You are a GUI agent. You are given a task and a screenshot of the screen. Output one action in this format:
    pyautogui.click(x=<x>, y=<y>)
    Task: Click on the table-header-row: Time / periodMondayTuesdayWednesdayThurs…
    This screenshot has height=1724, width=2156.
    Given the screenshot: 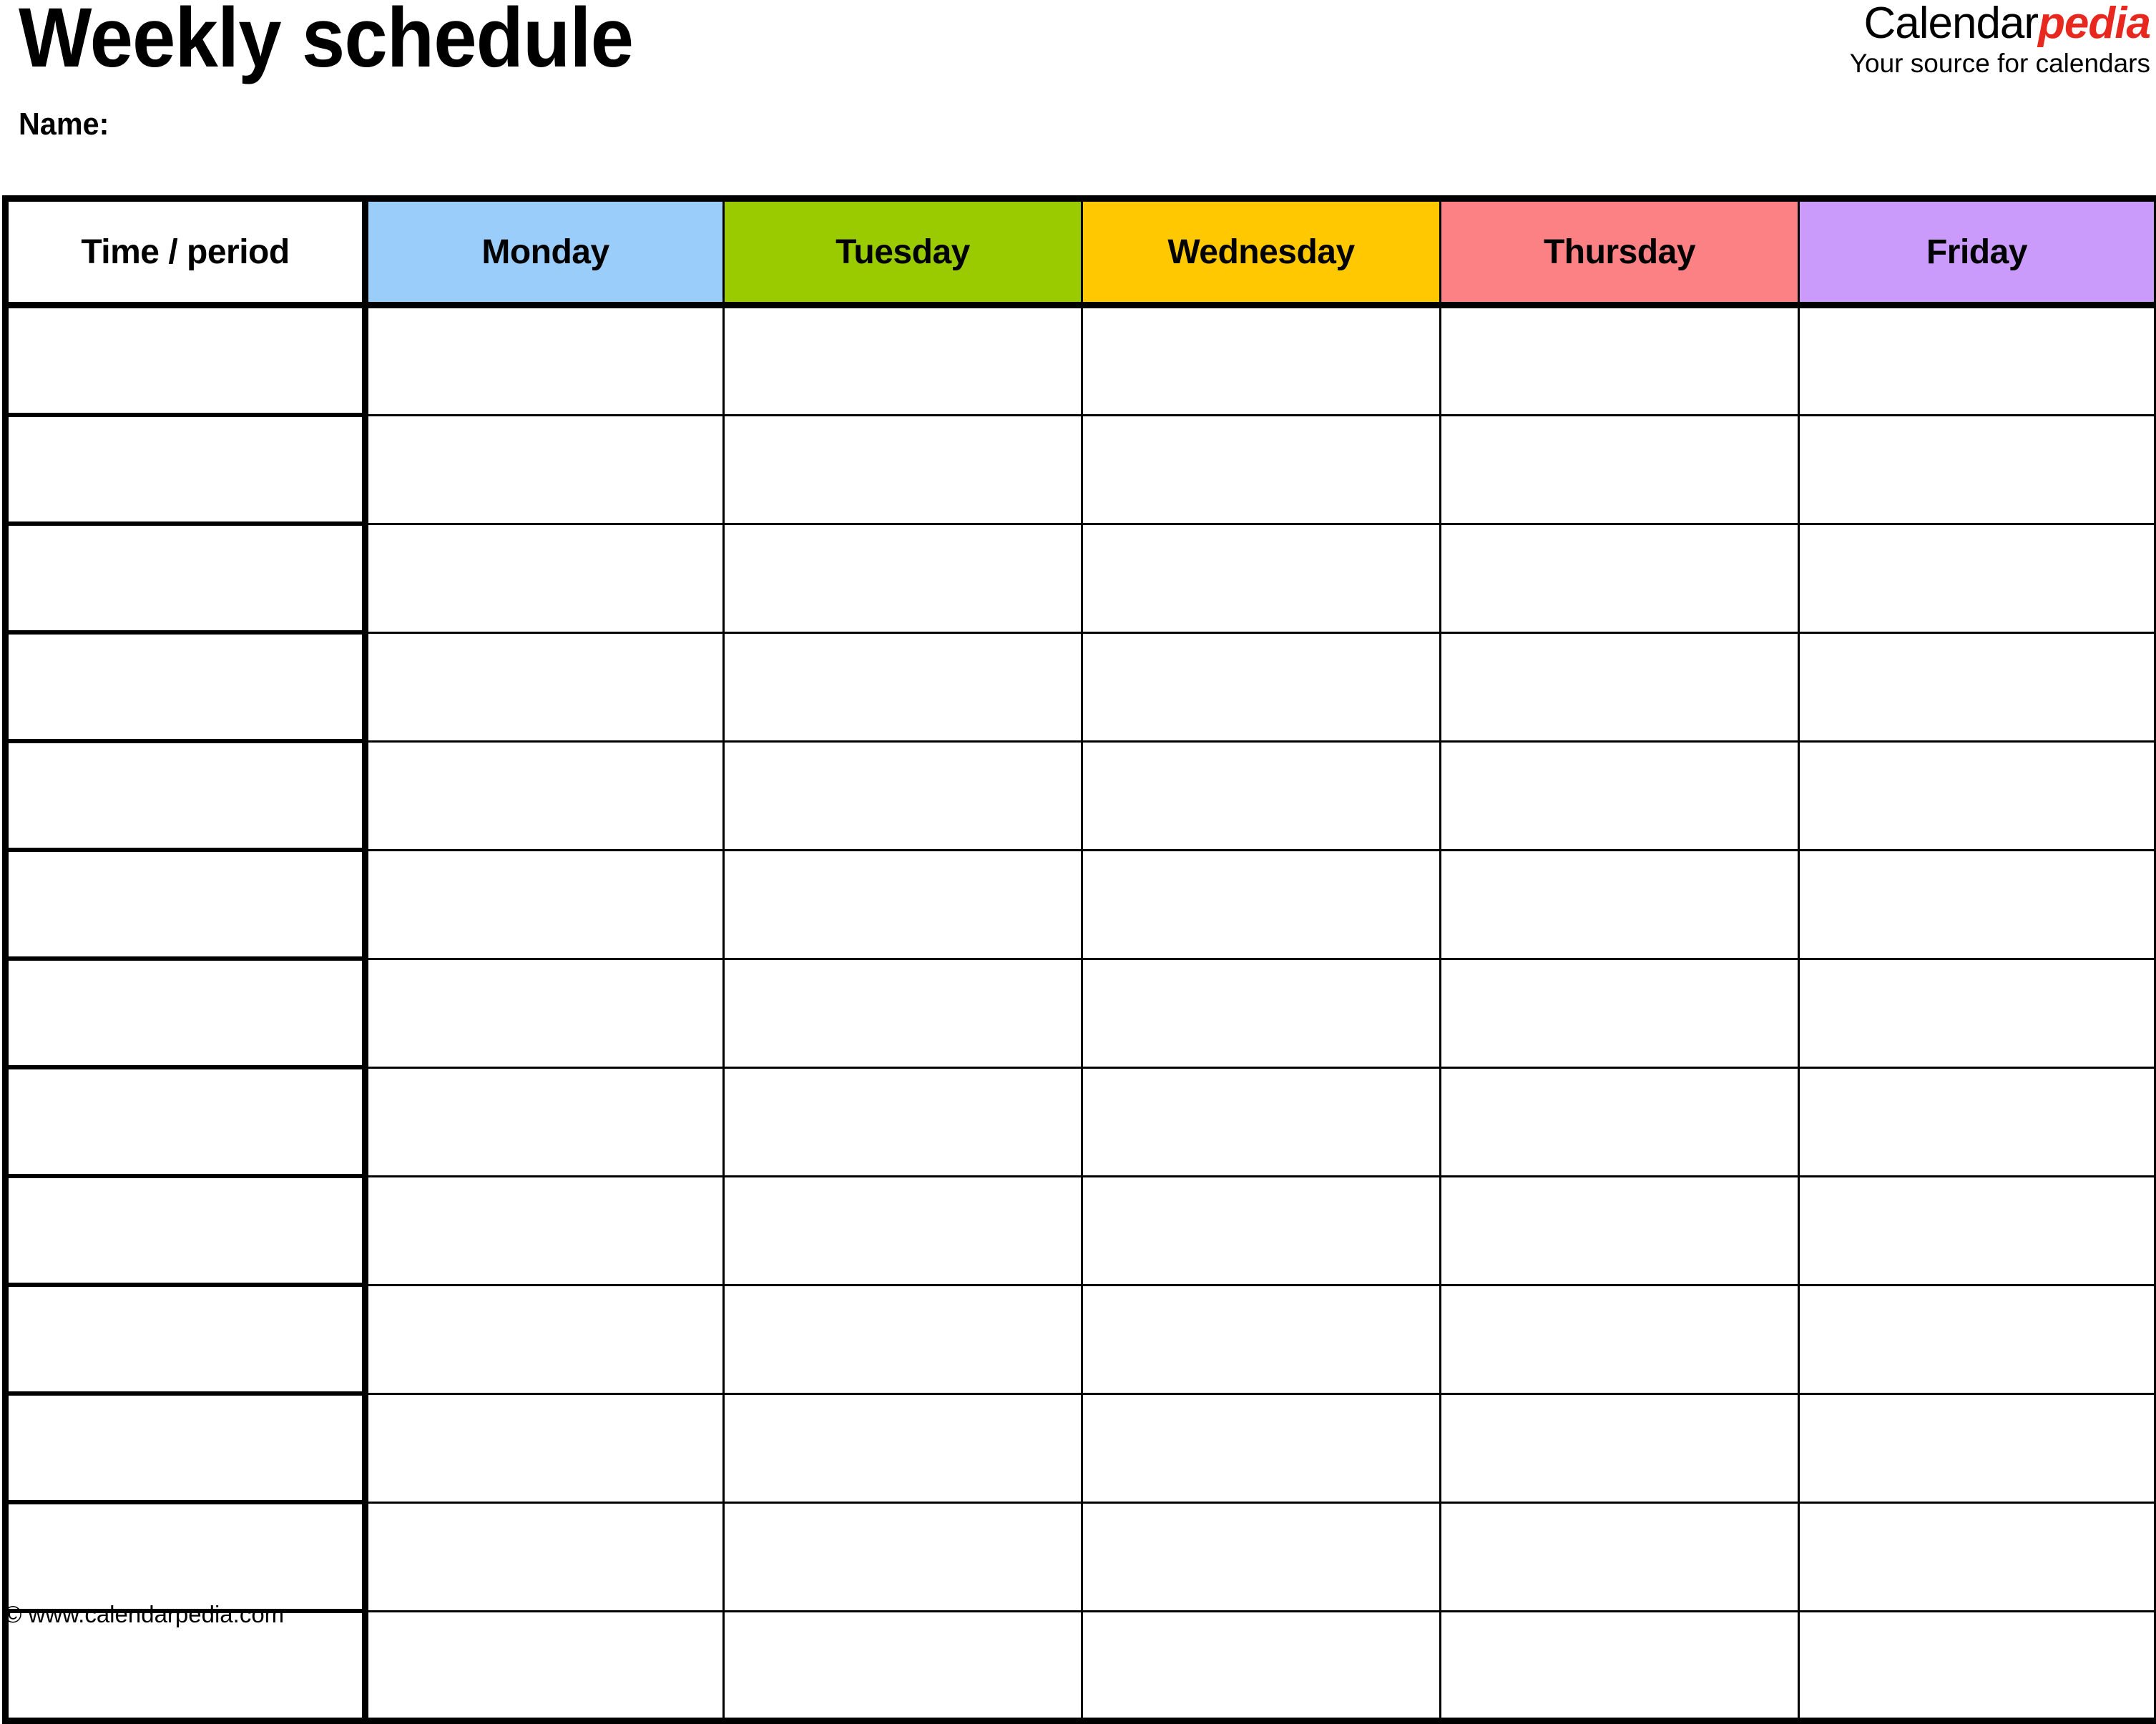 What is the action you would take?
    pyautogui.click(x=1081, y=252)
    